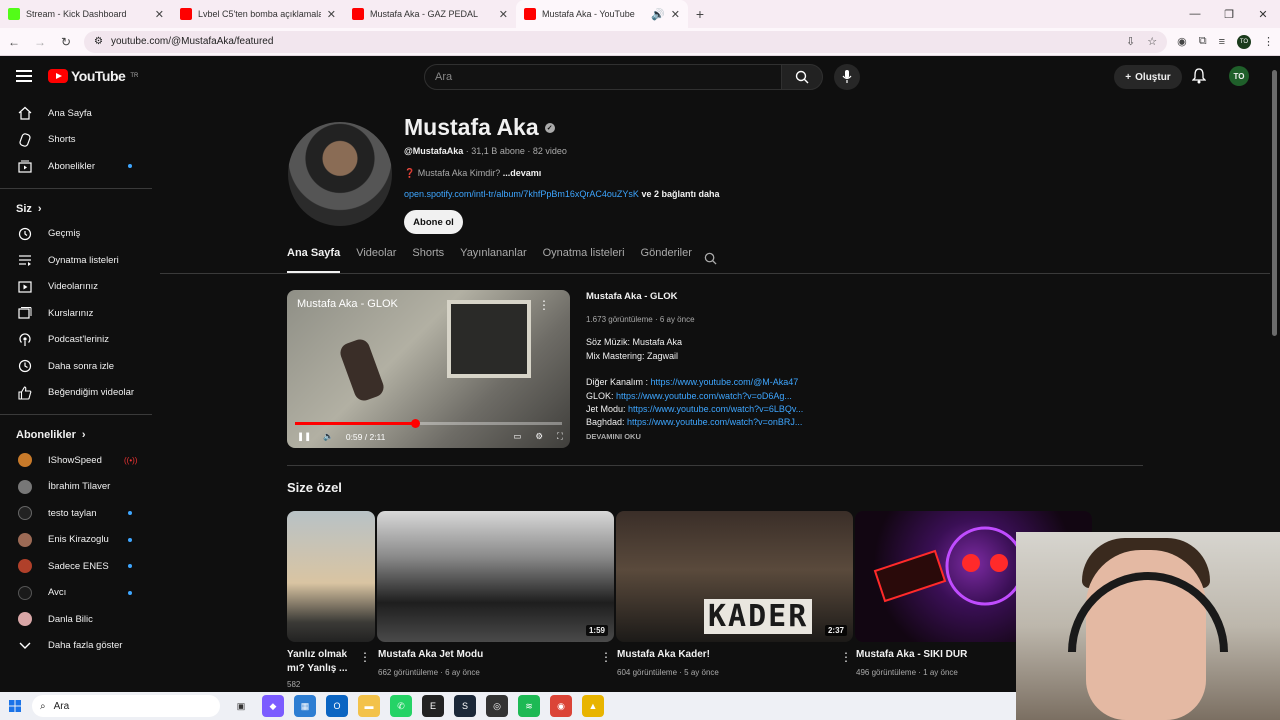 The width and height of the screenshot is (1280, 720). Describe the element at coordinates (1268, 41) in the screenshot. I see `menu-icon: ⋮` at that location.